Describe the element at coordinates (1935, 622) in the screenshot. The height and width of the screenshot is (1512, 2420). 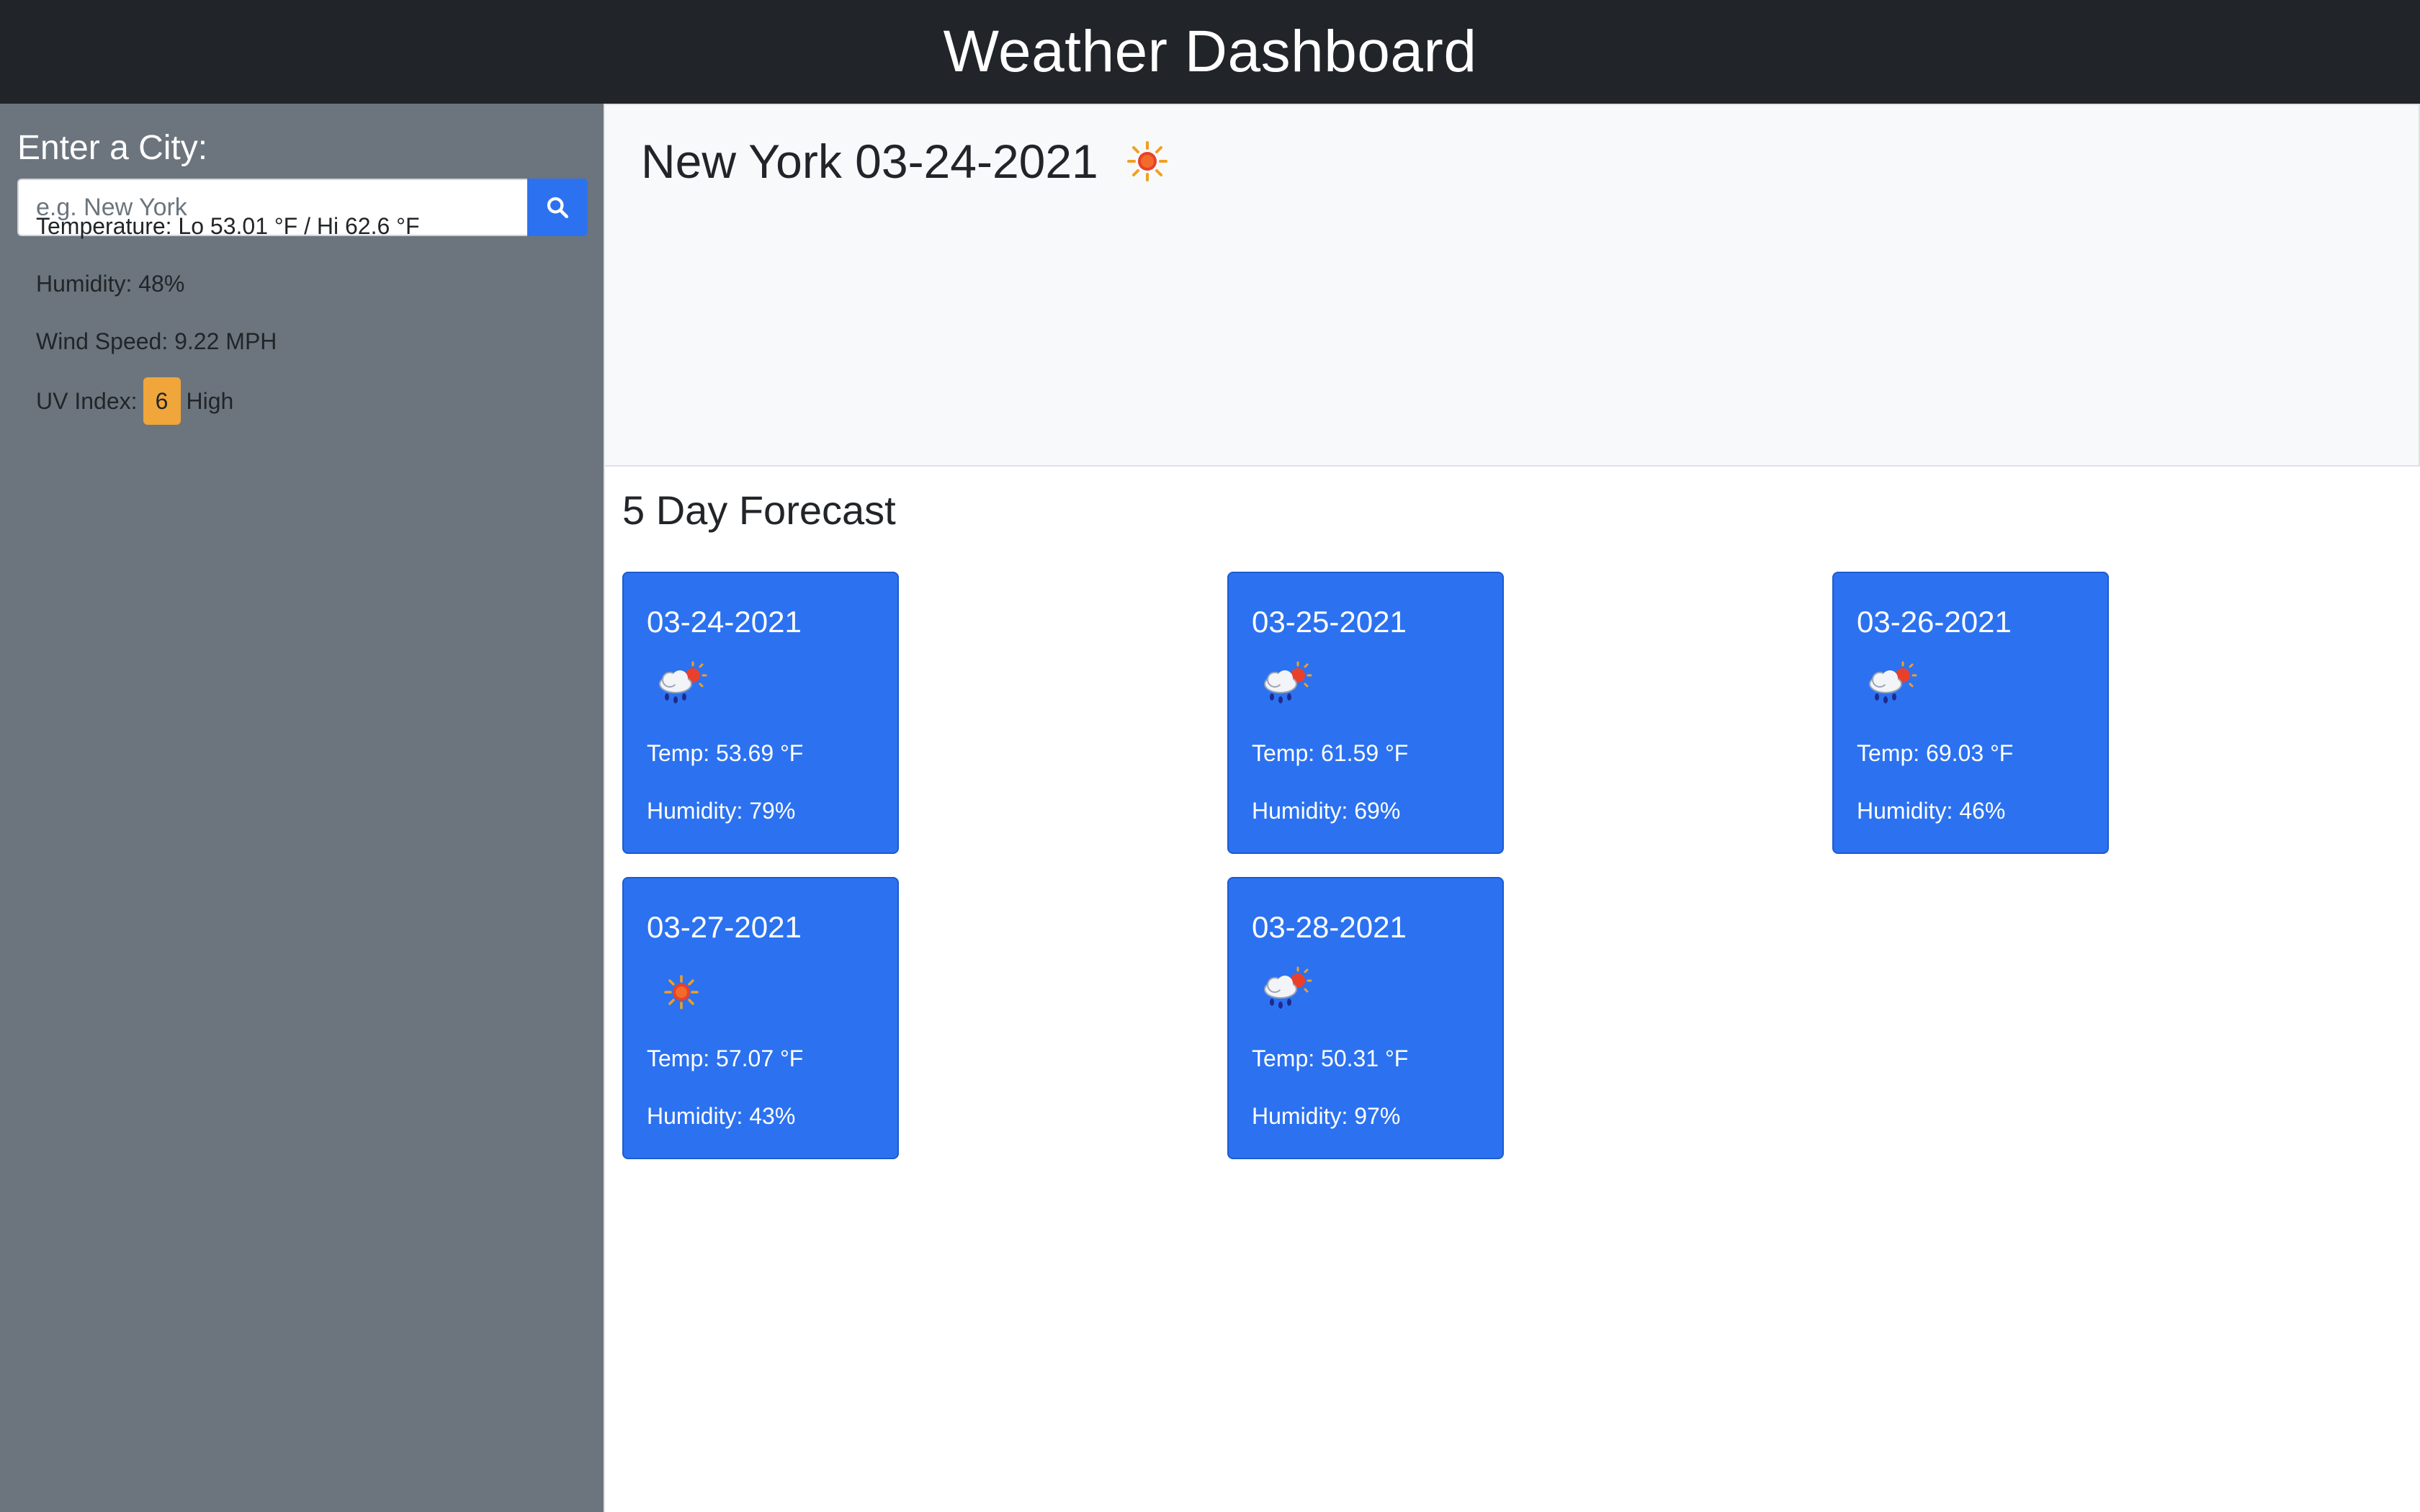
I see `forecast-date: 03-26-2021` at that location.